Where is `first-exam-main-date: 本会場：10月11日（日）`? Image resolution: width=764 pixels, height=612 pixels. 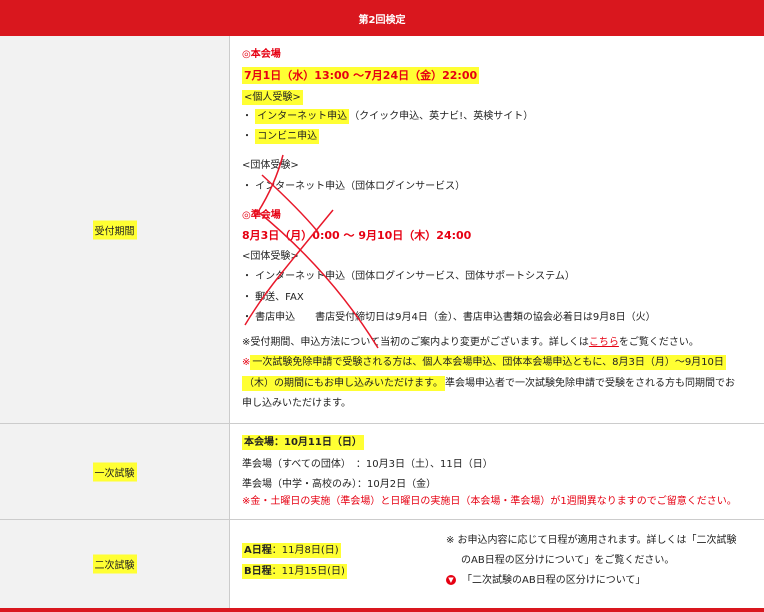 first-exam-main-date: 本会場：10月11日（日） is located at coordinates (303, 442).